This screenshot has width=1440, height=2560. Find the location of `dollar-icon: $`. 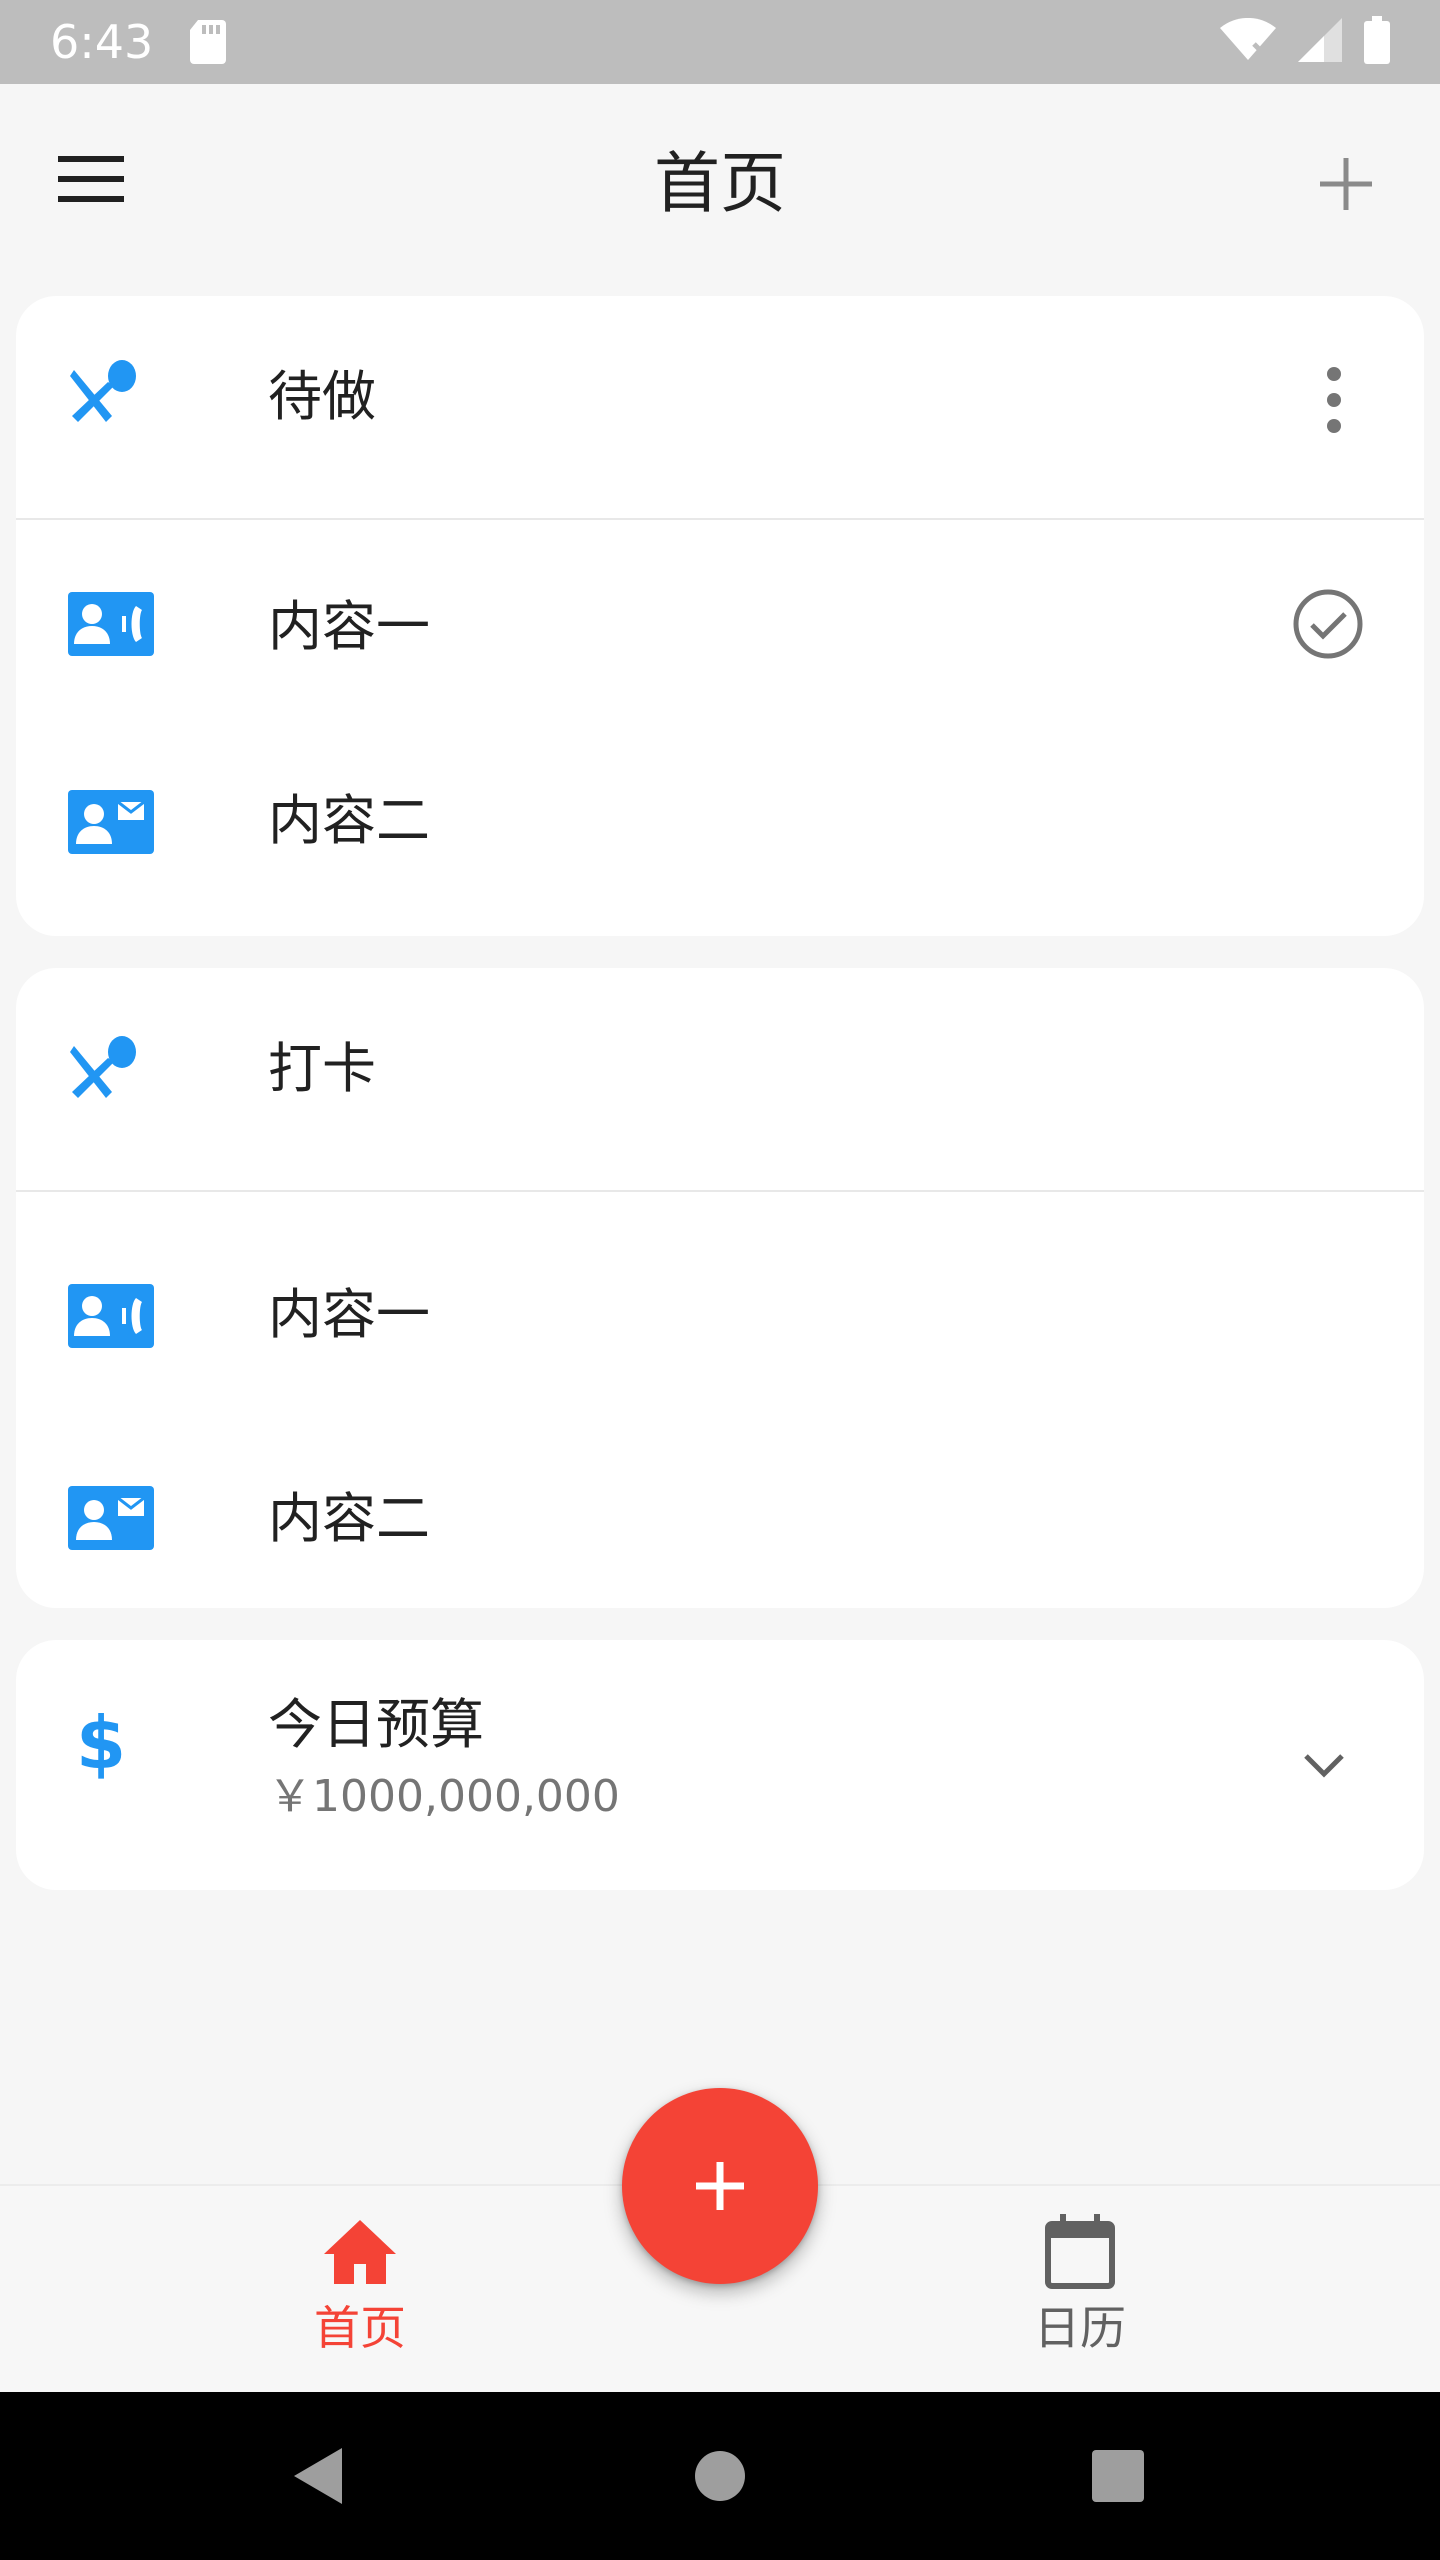

dollar-icon: $ is located at coordinates (101, 1743).